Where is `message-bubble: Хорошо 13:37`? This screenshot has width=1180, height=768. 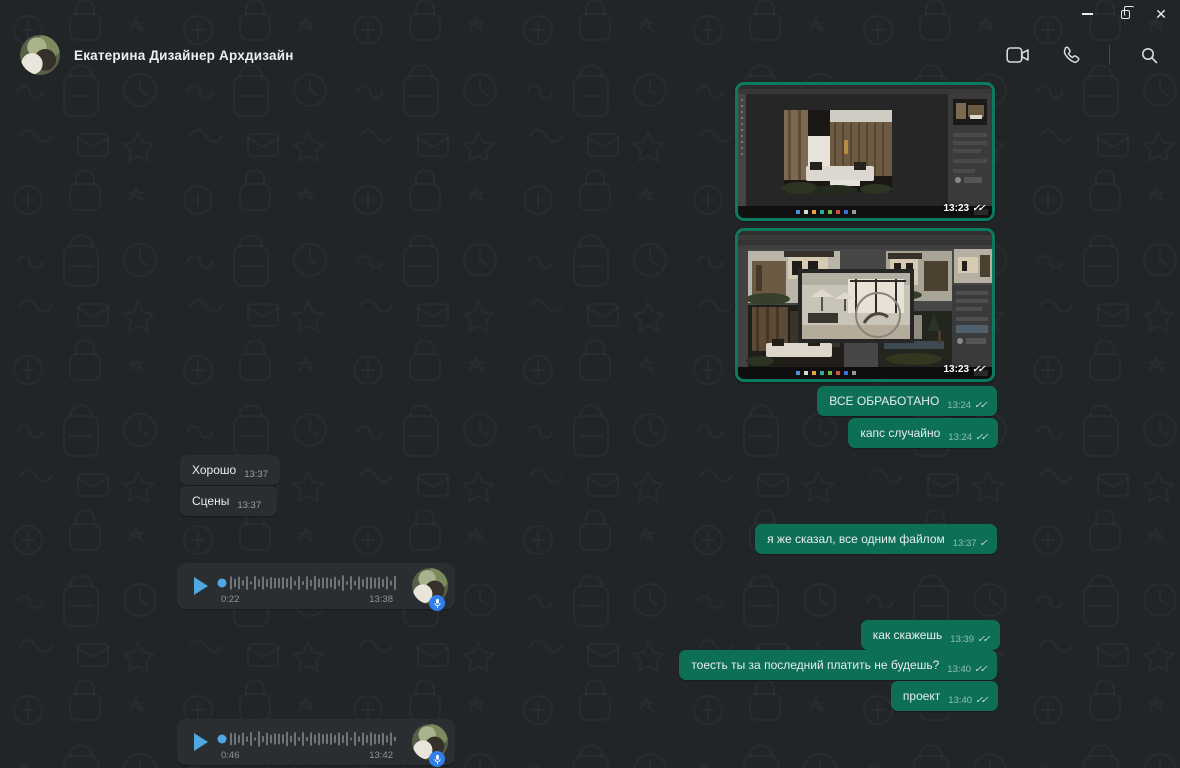 message-bubble: Хорошо 13:37 is located at coordinates (230, 470).